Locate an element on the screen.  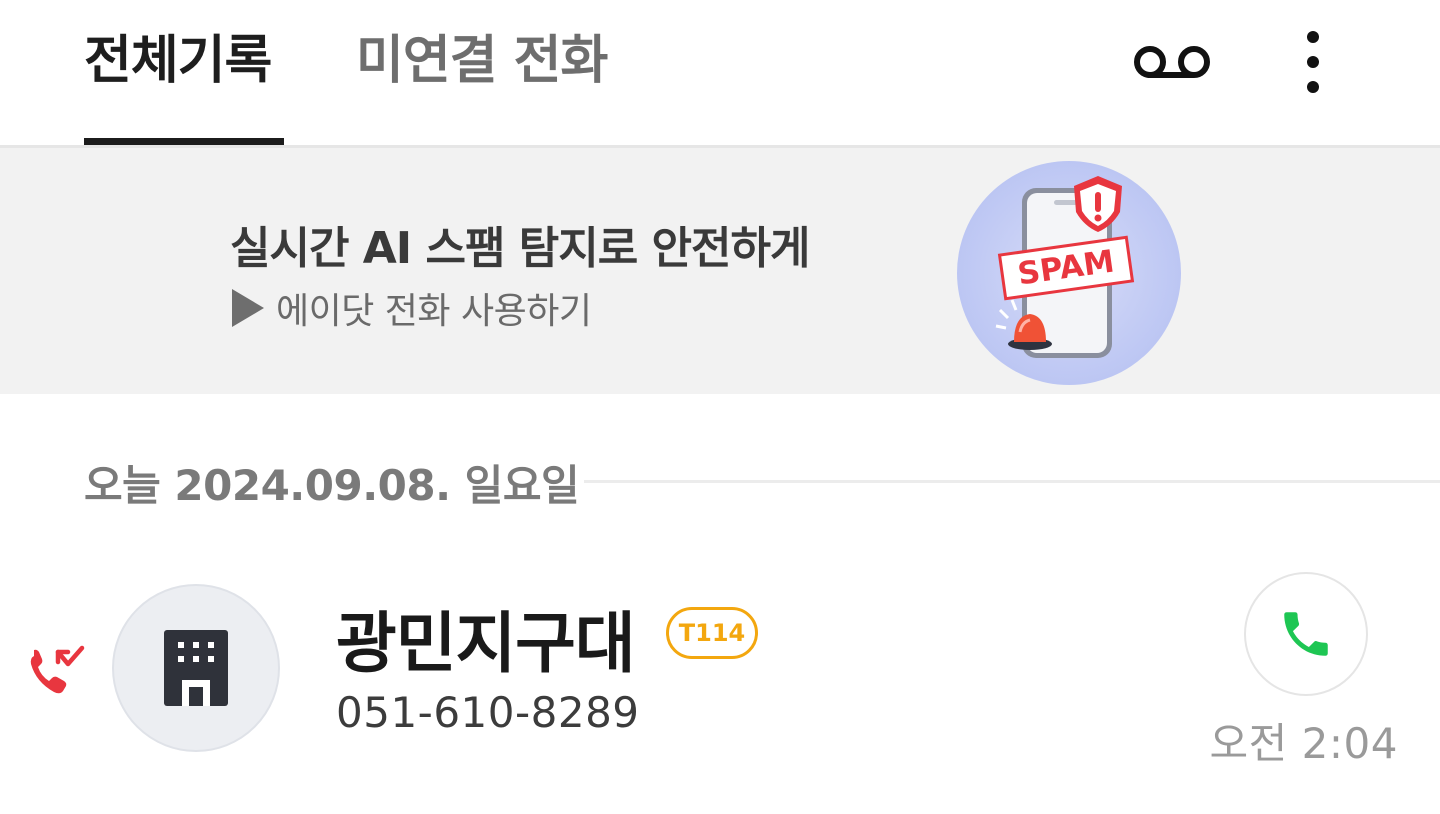
more-vert-icon is located at coordinates (1313, 62).